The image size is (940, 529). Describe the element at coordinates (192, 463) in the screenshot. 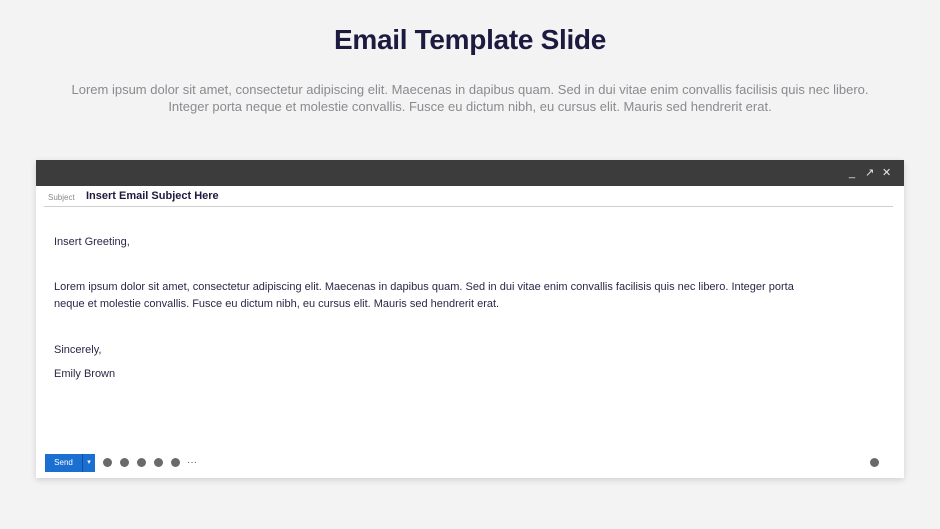

I see `more-options-icon: ···` at that location.